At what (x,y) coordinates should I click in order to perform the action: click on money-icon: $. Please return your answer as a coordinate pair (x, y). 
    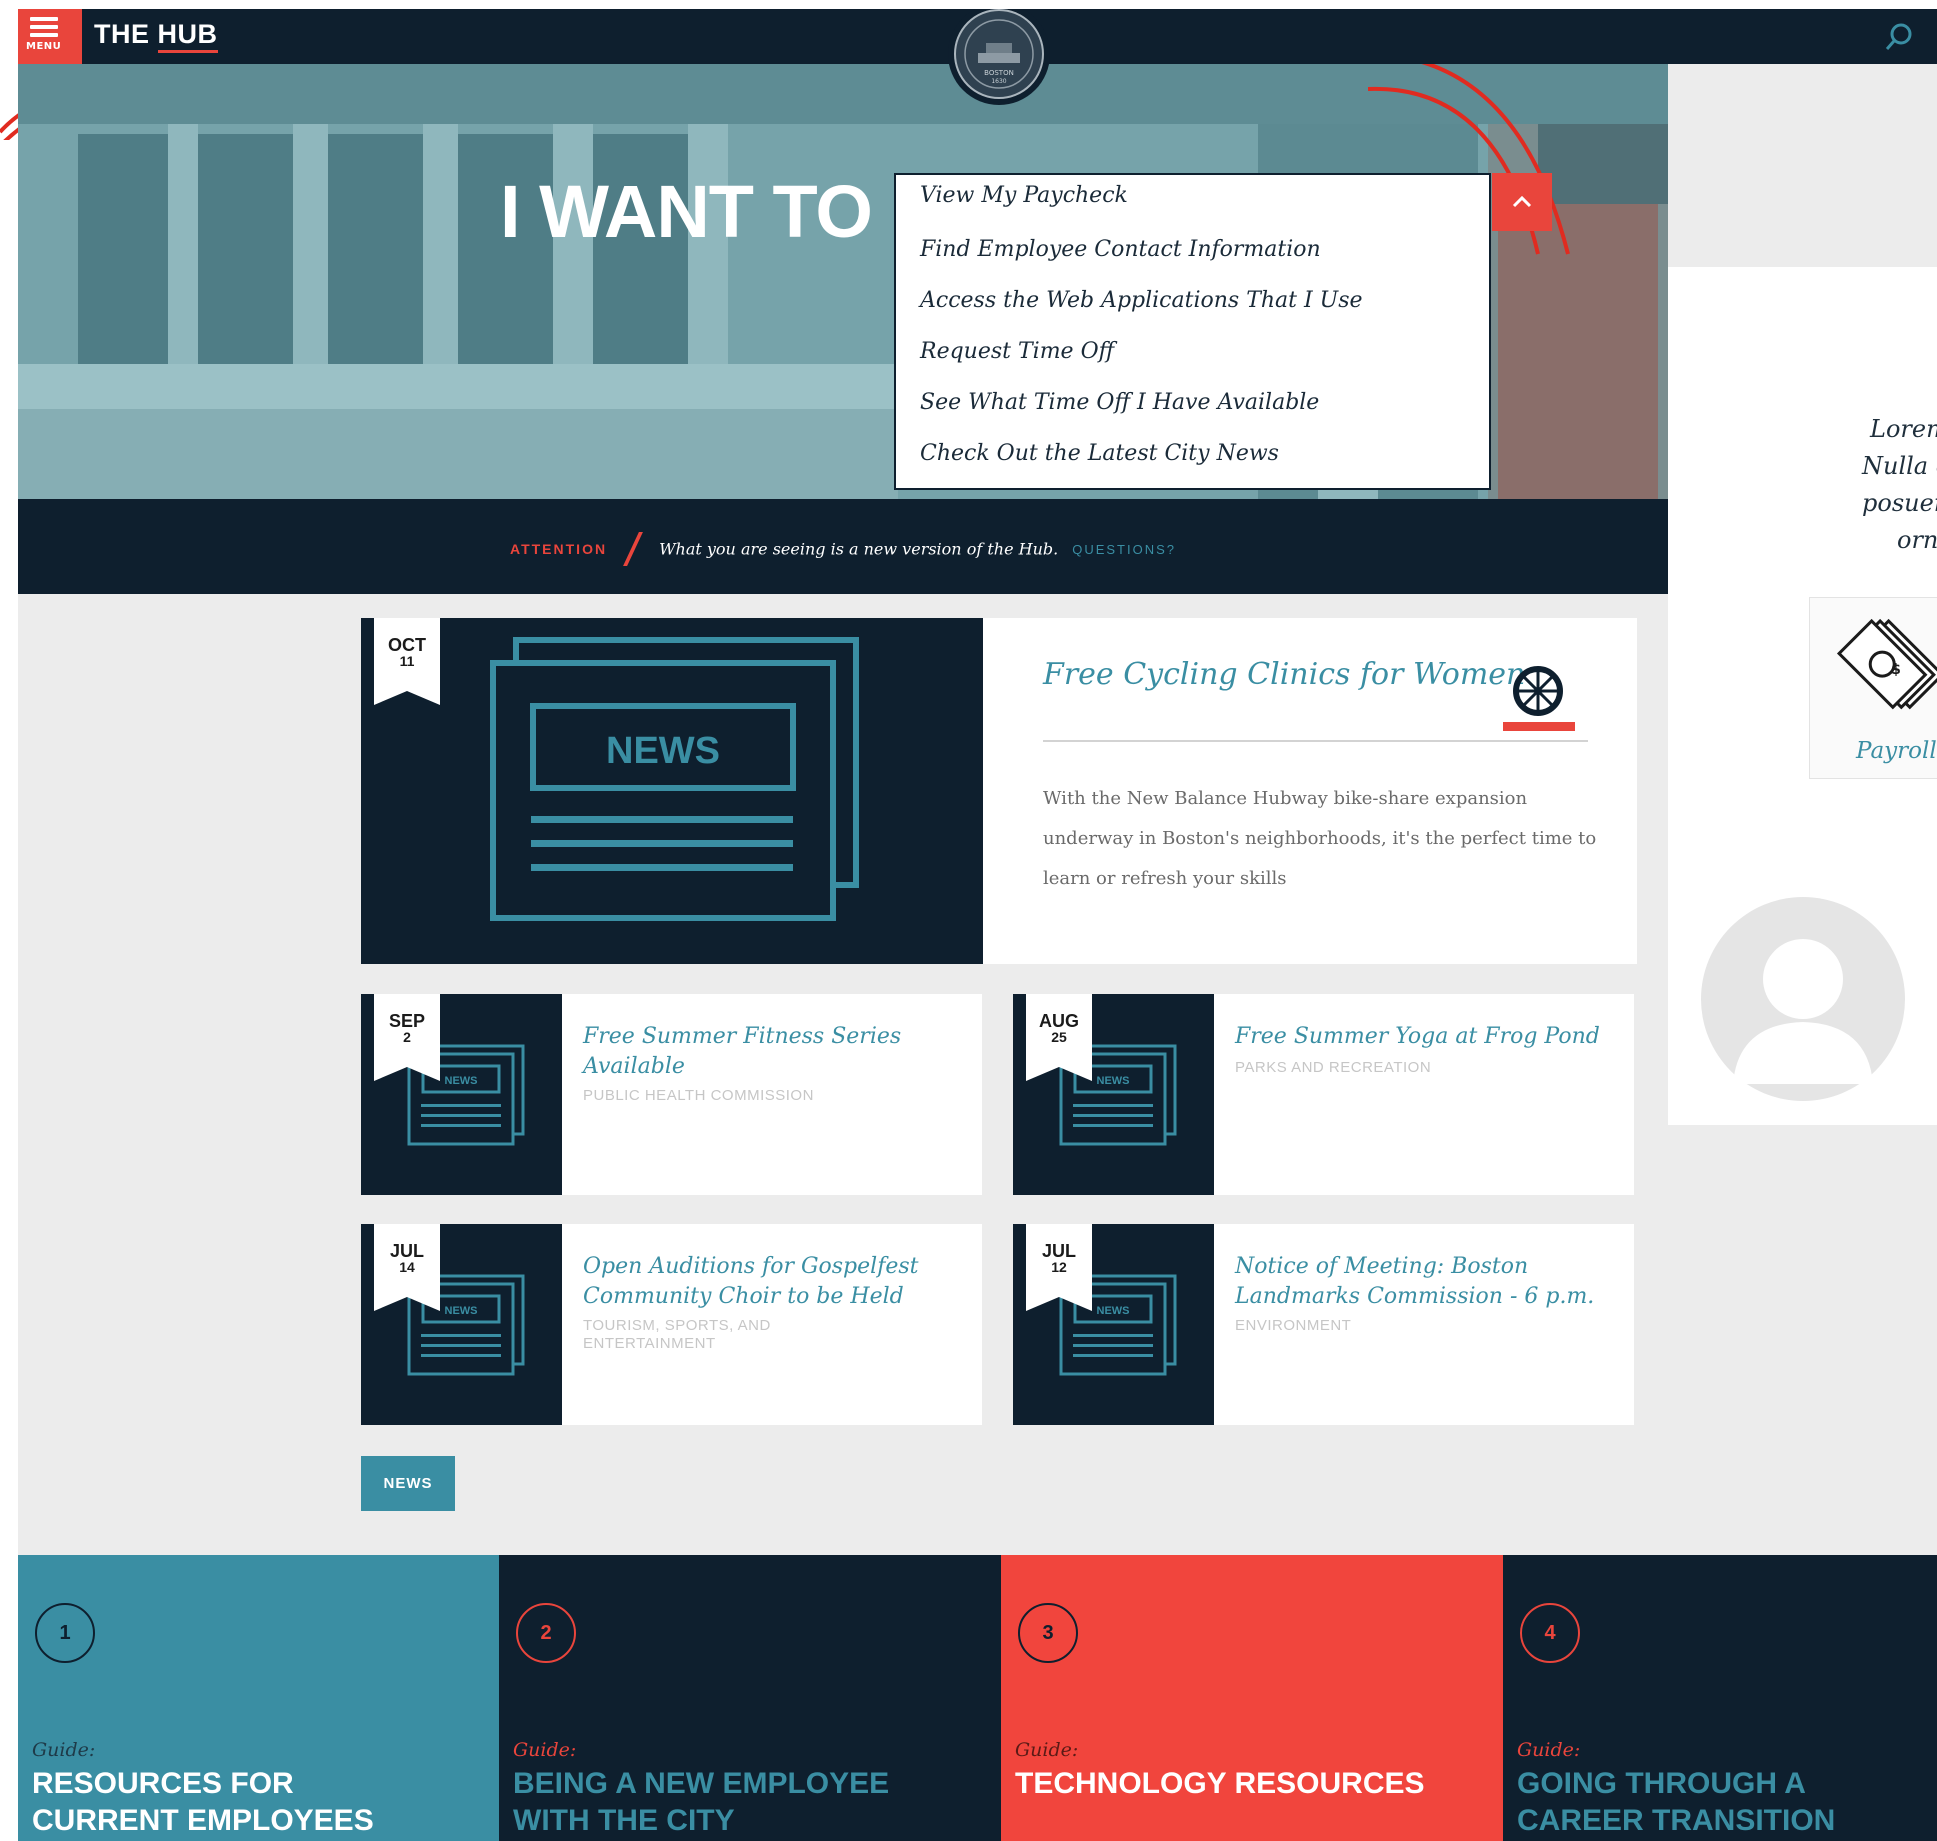
    Looking at the image, I should click on (1886, 664).